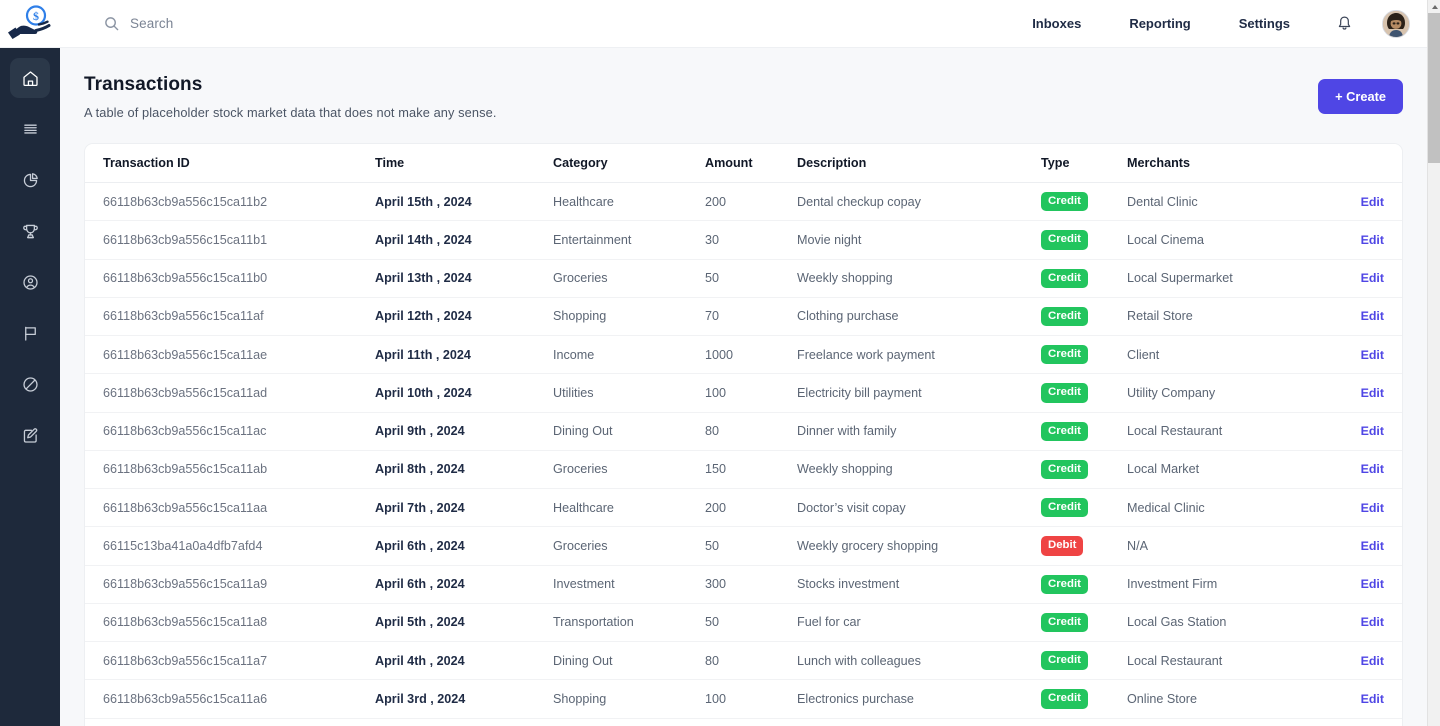  Describe the element at coordinates (464, 163) in the screenshot. I see `column-header-time: Time` at that location.